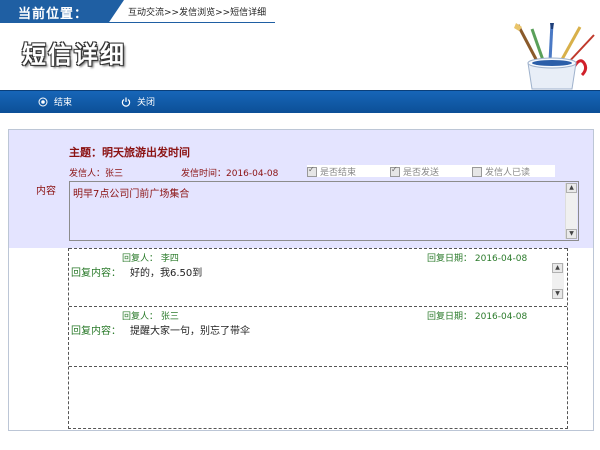 This screenshot has height=450, width=600. I want to click on pencil-cup-icon, so click(554, 56).